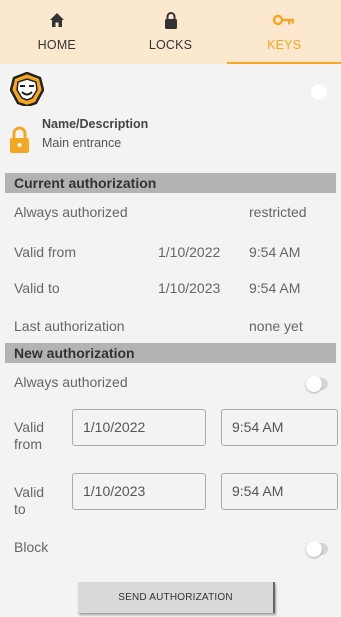 The height and width of the screenshot is (617, 341). What do you see at coordinates (57, 20) in the screenshot?
I see `home-icon` at bounding box center [57, 20].